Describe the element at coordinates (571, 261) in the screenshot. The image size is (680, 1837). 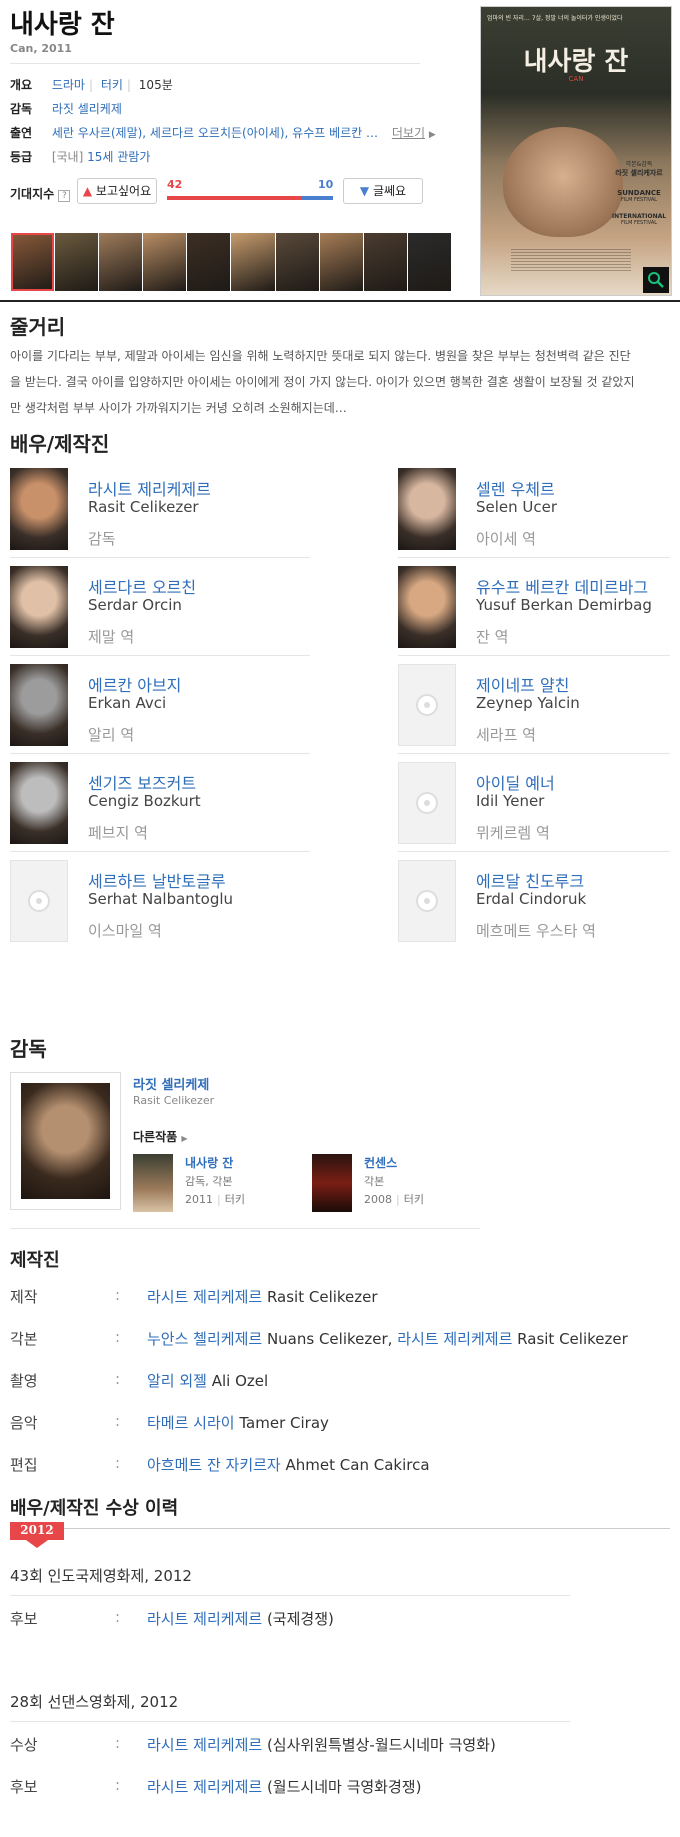
I see `poster-fineprint` at that location.